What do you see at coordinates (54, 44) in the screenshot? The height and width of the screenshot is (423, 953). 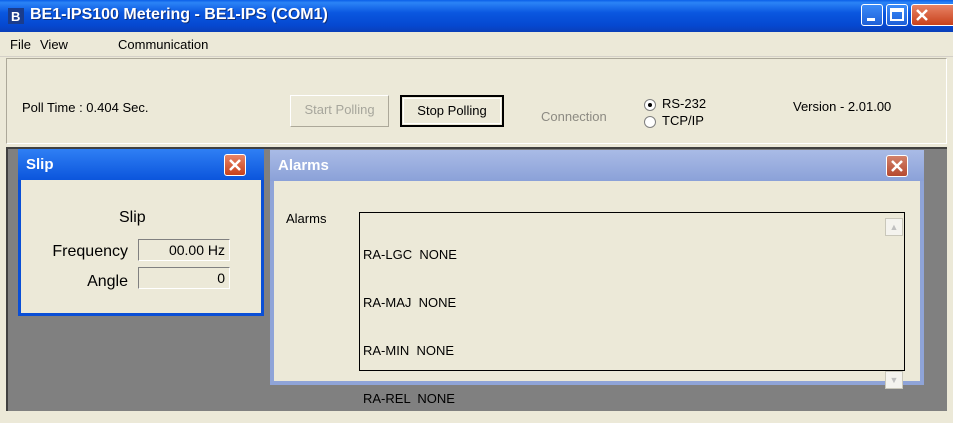 I see `menu-view: View` at bounding box center [54, 44].